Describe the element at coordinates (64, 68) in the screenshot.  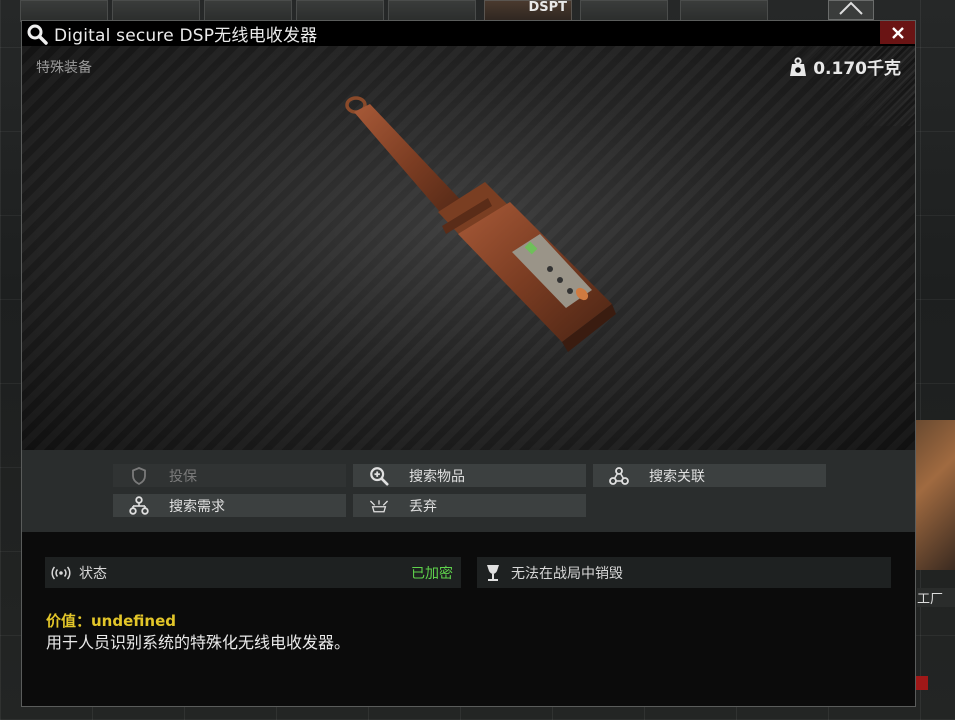
I see `item-category: 特殊装备` at that location.